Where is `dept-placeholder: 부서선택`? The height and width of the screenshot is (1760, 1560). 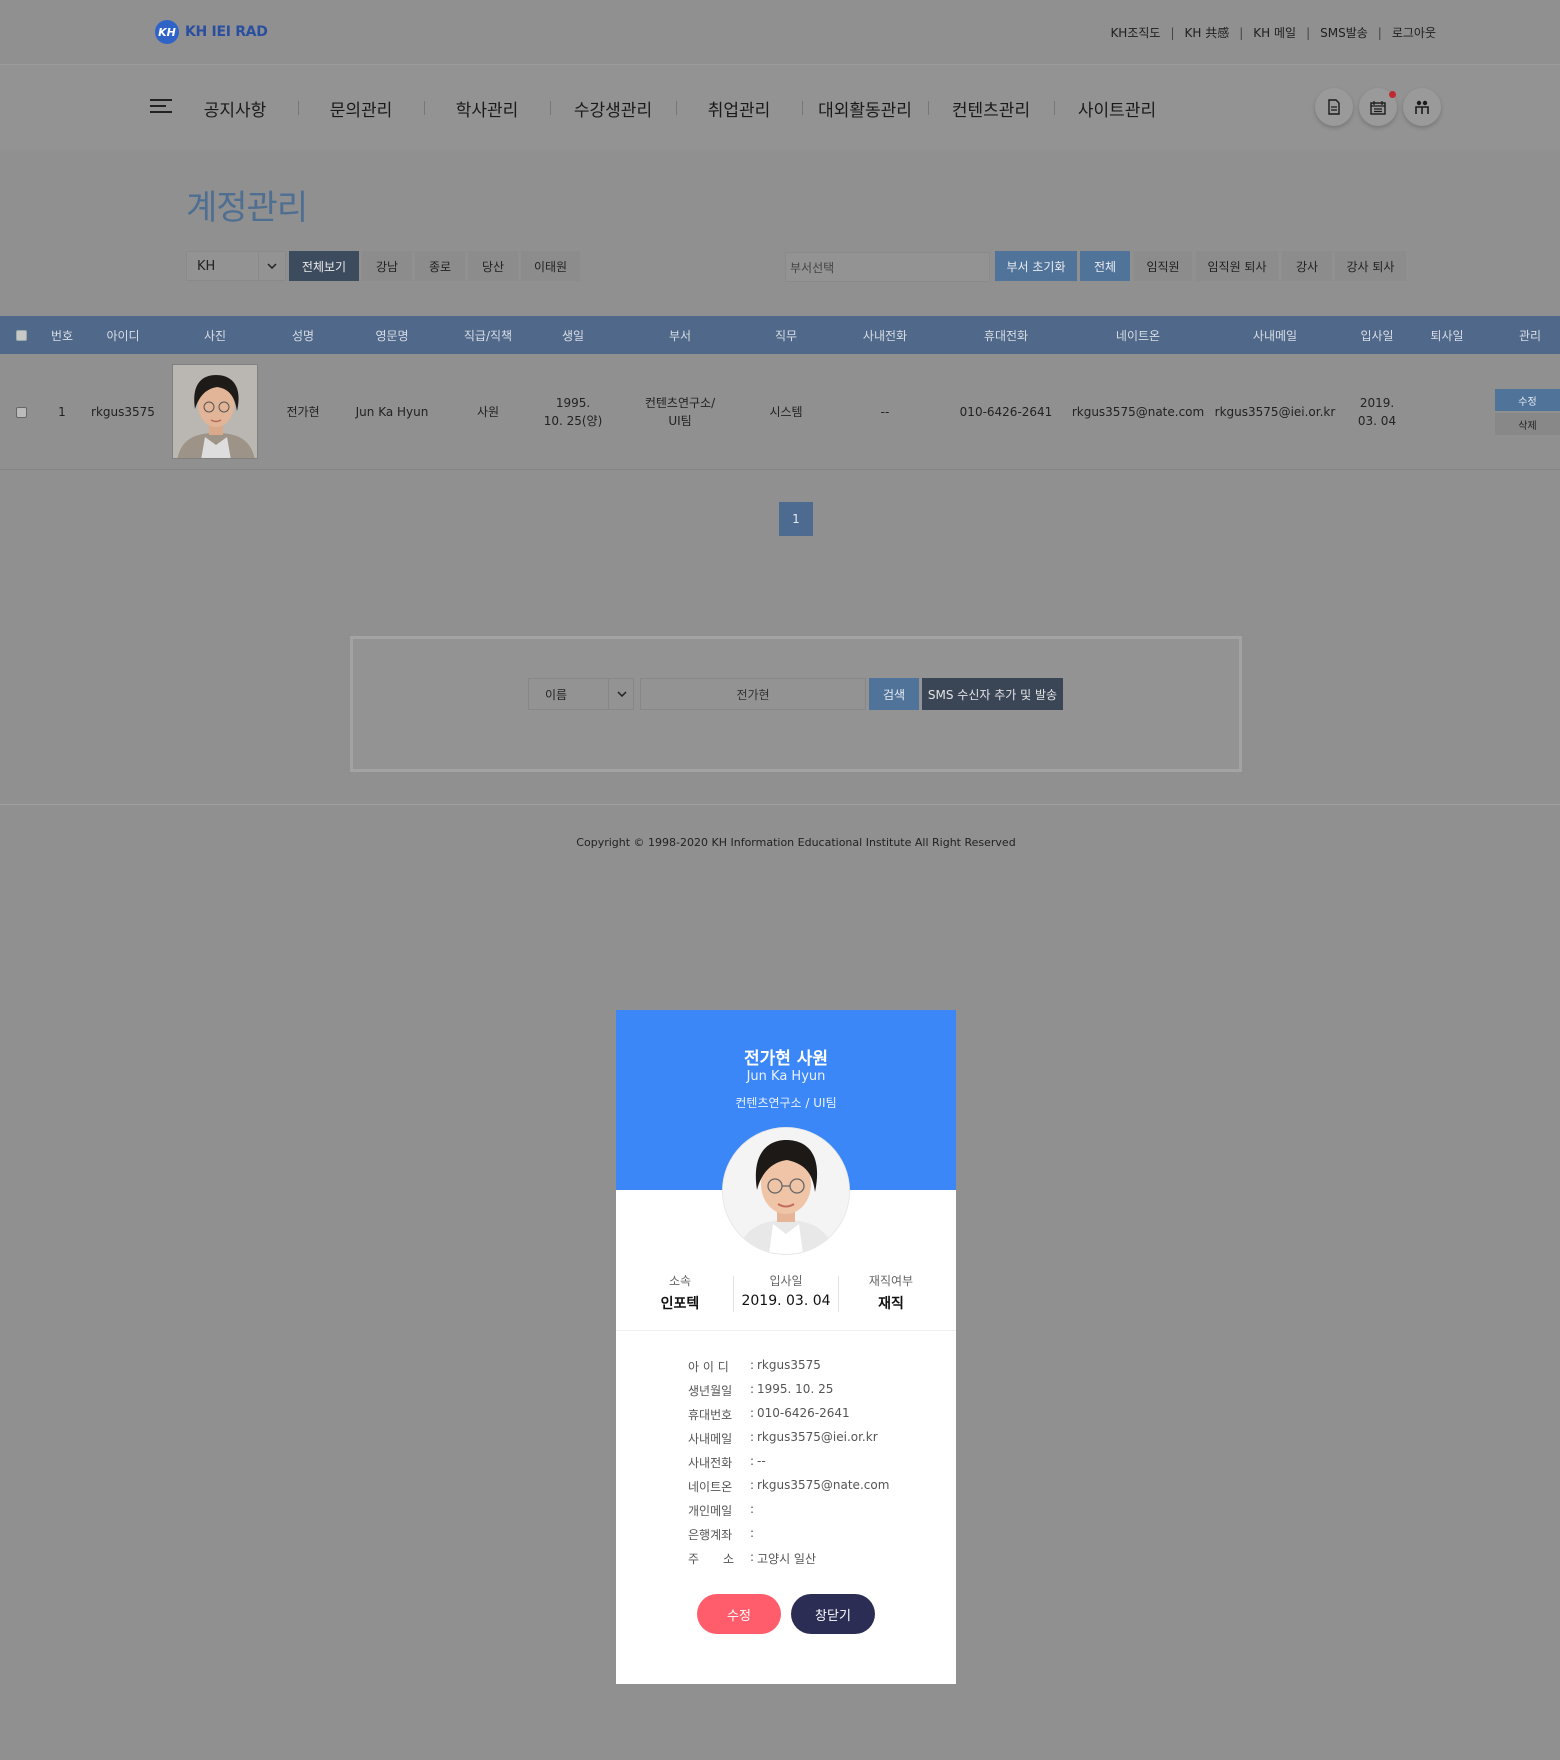
dept-placeholder: 부서선택 is located at coordinates (812, 267).